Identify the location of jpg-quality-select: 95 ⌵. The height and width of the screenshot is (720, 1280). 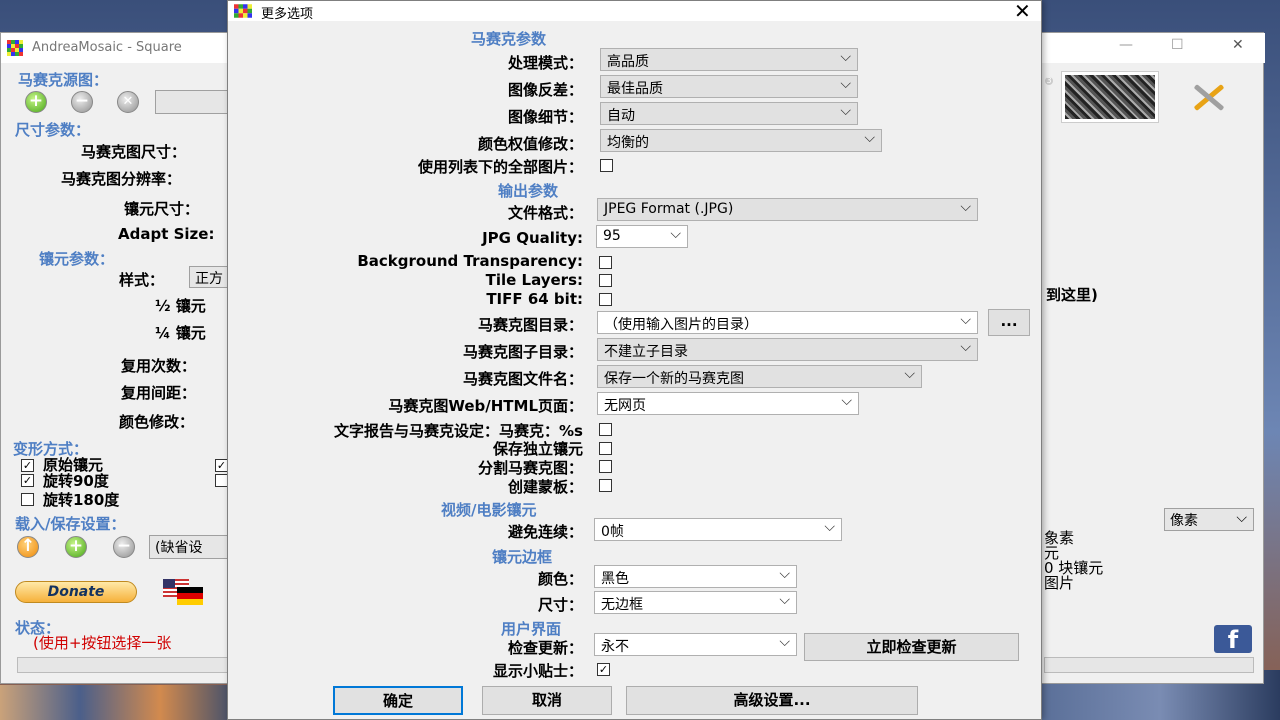
(642, 236).